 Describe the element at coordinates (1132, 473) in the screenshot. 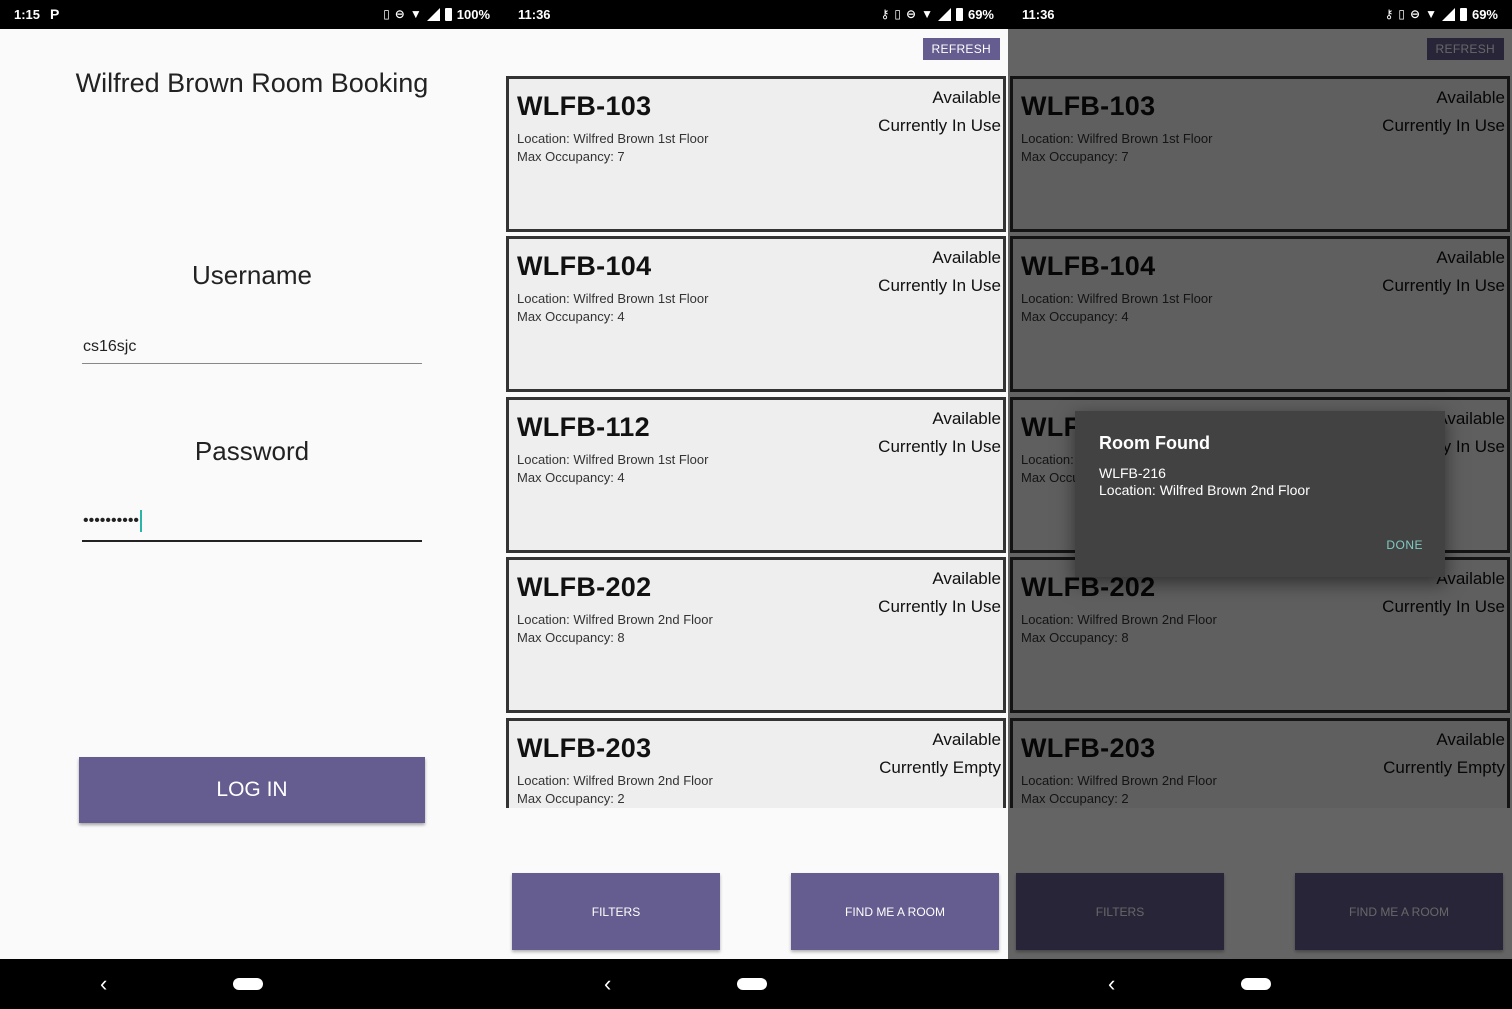

I see `dialog-room-name: WLFB-216` at that location.